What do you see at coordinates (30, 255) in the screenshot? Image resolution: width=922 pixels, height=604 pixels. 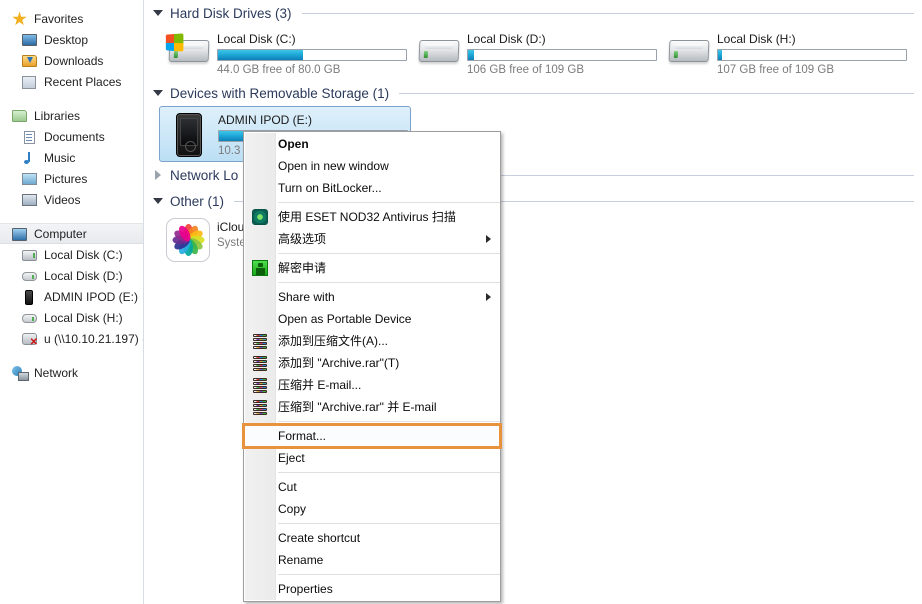 I see `hard-drive-windows-icon` at bounding box center [30, 255].